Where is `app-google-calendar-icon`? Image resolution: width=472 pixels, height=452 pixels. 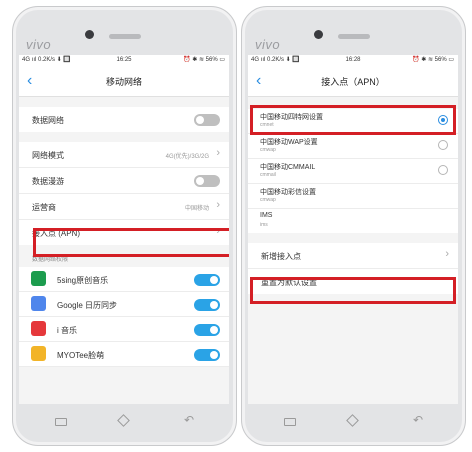
app-google-calendar-icon is located at coordinates (38, 303).